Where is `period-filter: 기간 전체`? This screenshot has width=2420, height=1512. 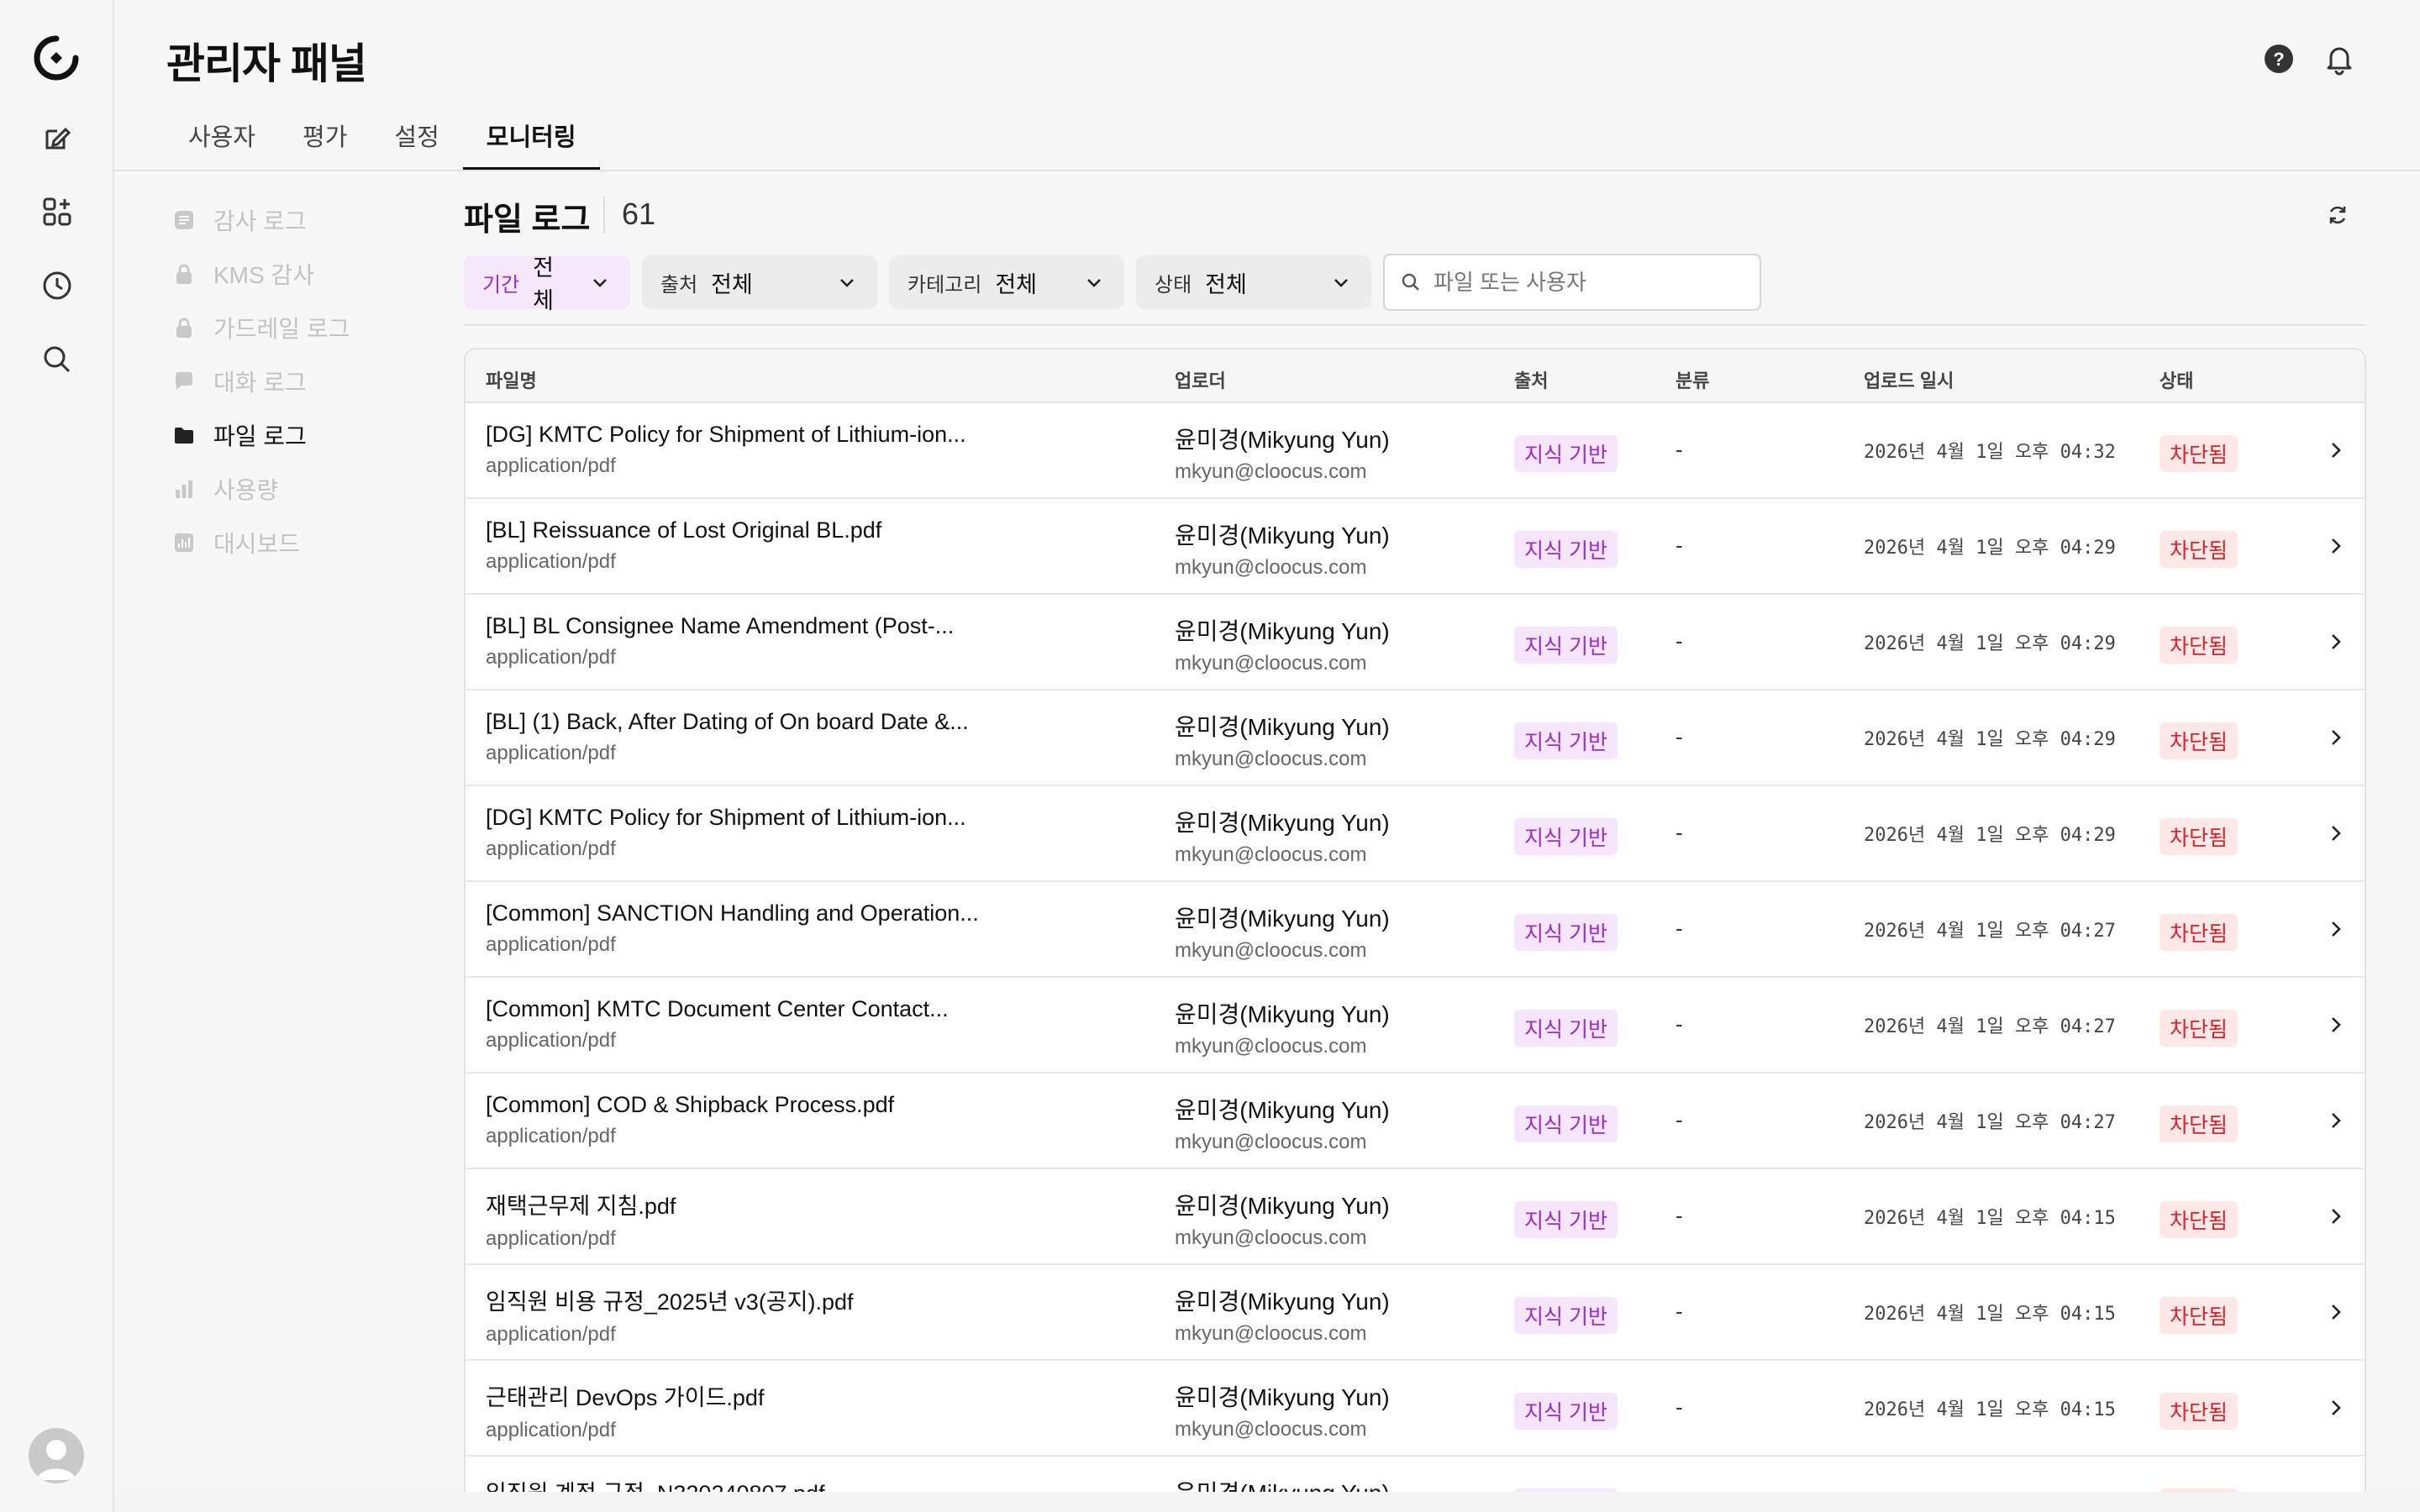
period-filter: 기간 전체 is located at coordinates (547, 284).